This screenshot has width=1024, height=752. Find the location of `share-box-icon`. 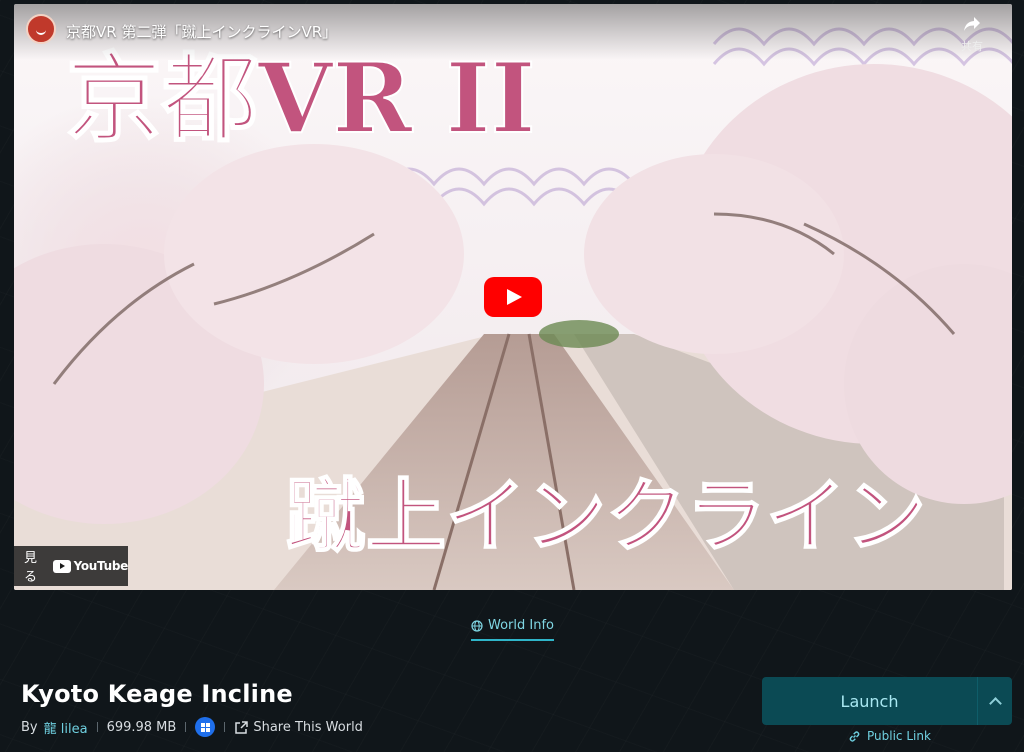

share-box-icon is located at coordinates (242, 727).